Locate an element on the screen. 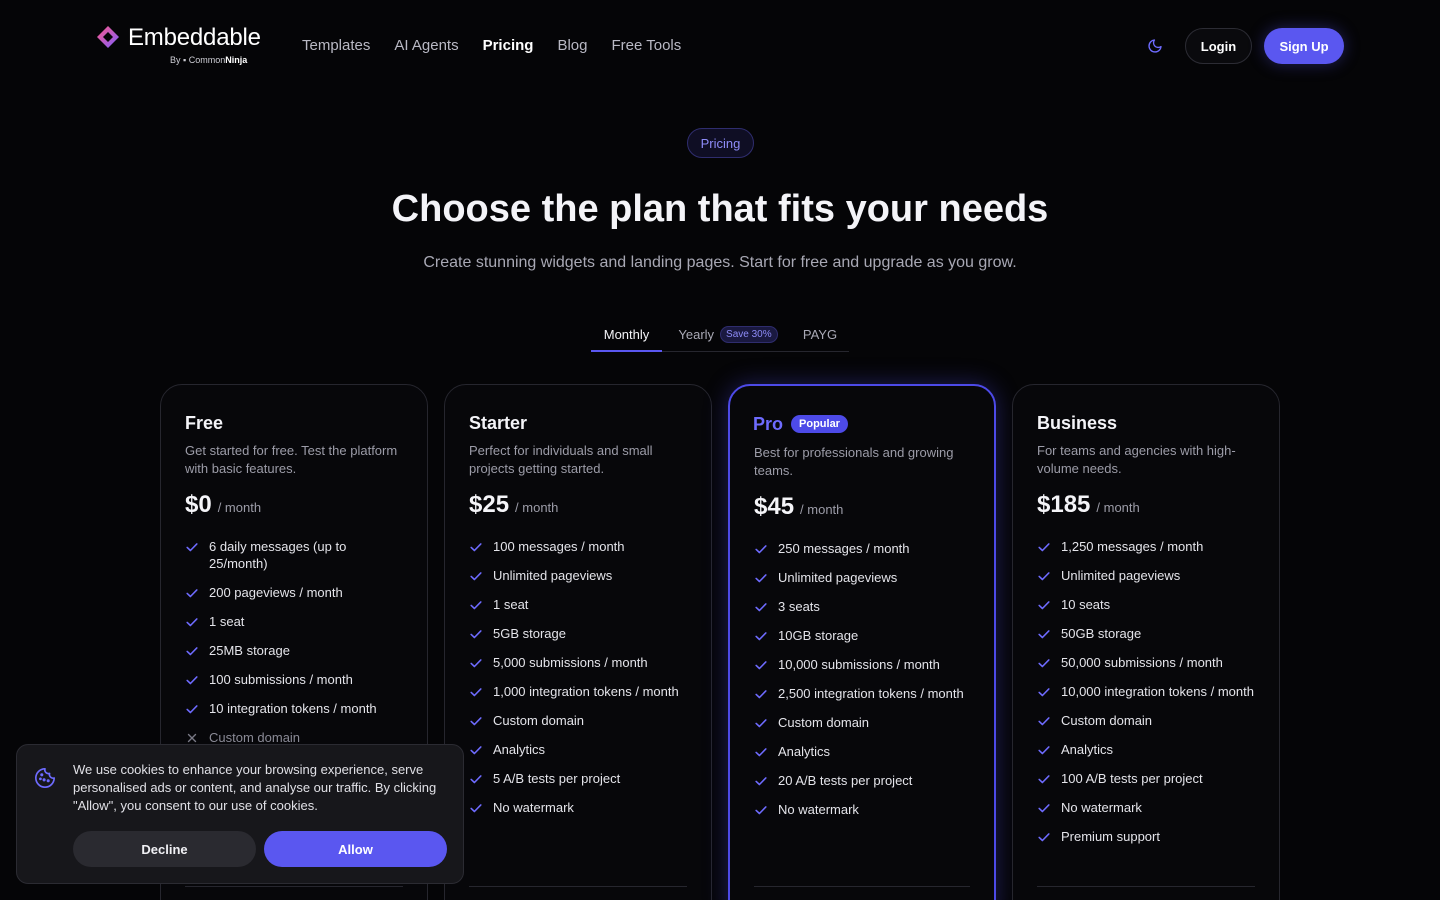 This screenshot has width=1440, height=900. feature-item: 100 A/B tests per project is located at coordinates (1148, 778).